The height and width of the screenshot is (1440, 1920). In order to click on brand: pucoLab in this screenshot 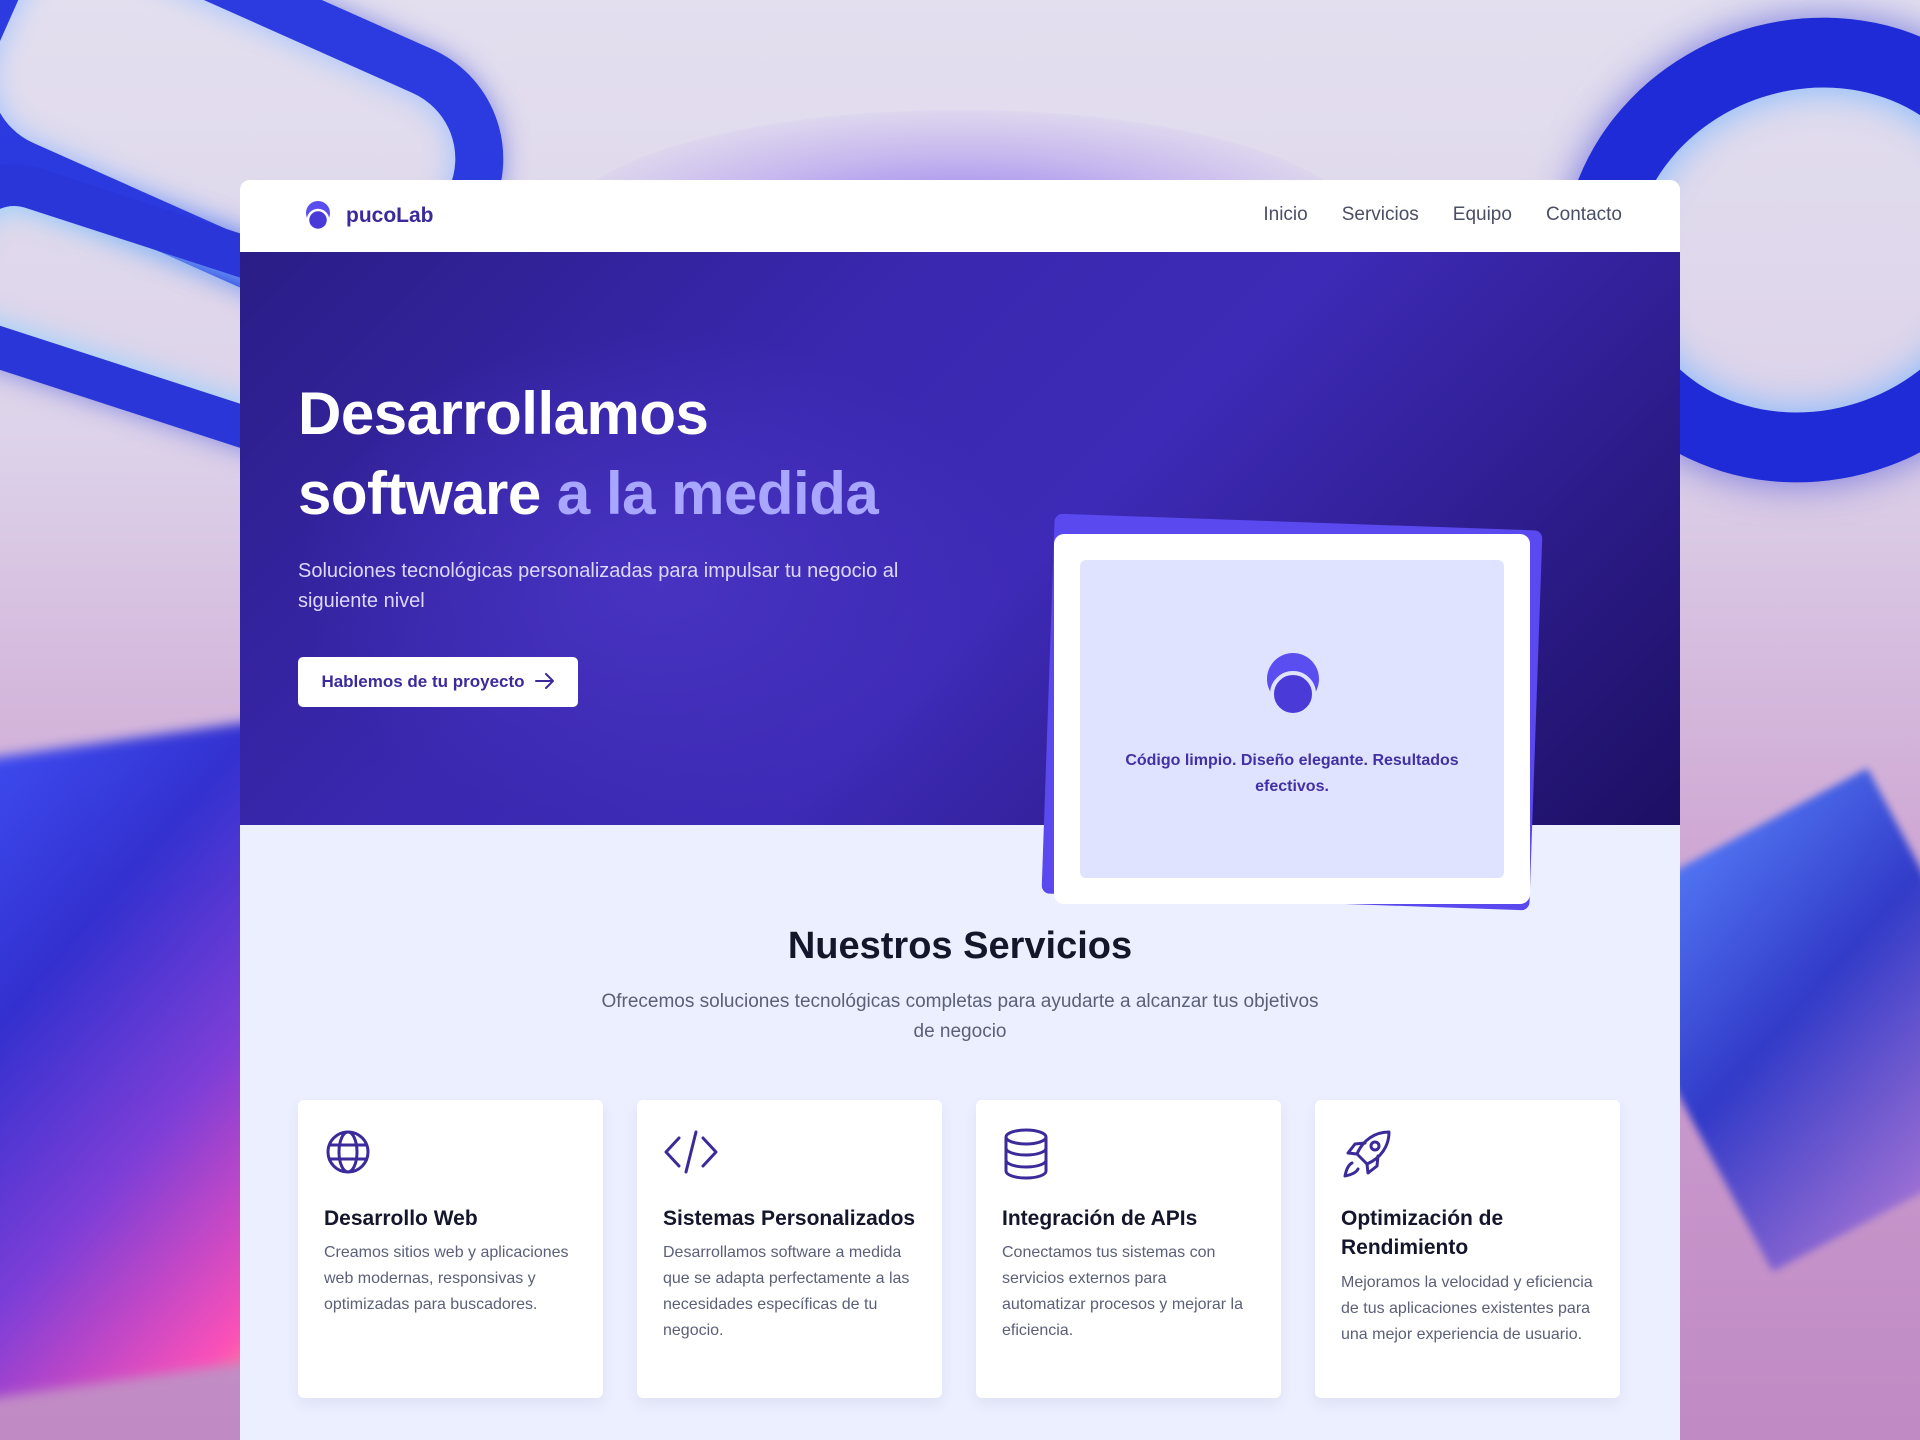, I will do `click(369, 216)`.